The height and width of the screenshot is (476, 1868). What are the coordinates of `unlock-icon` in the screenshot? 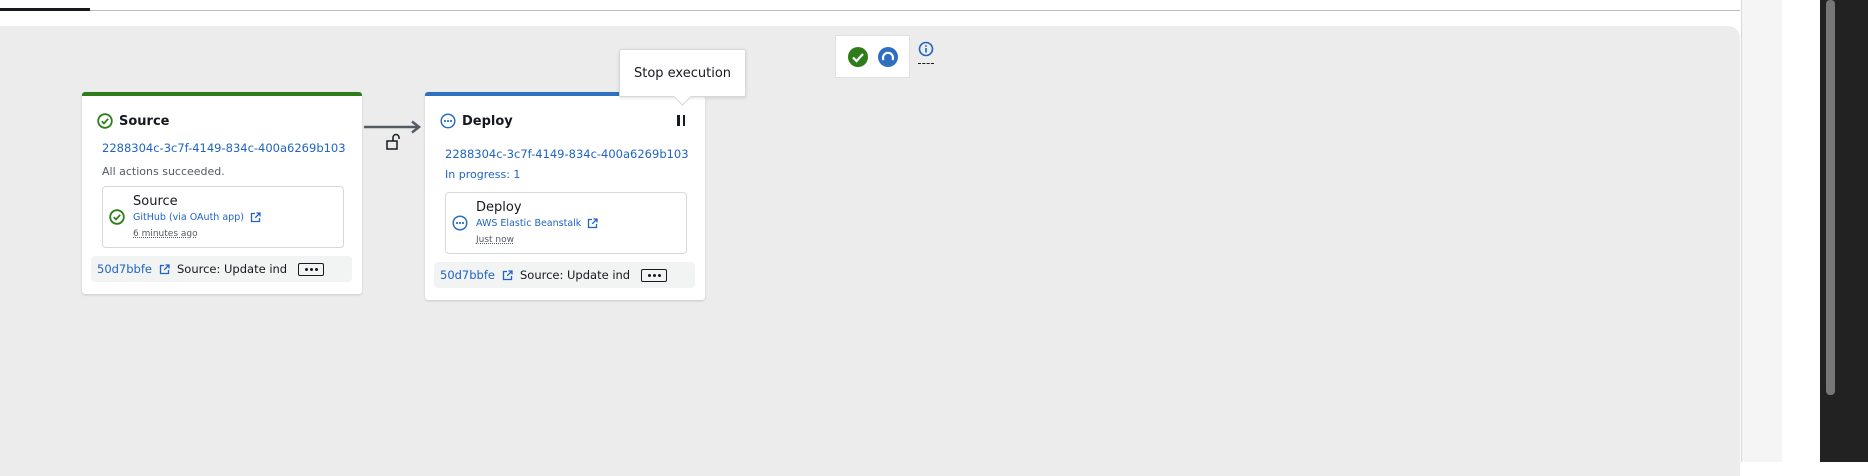 It's located at (393, 142).